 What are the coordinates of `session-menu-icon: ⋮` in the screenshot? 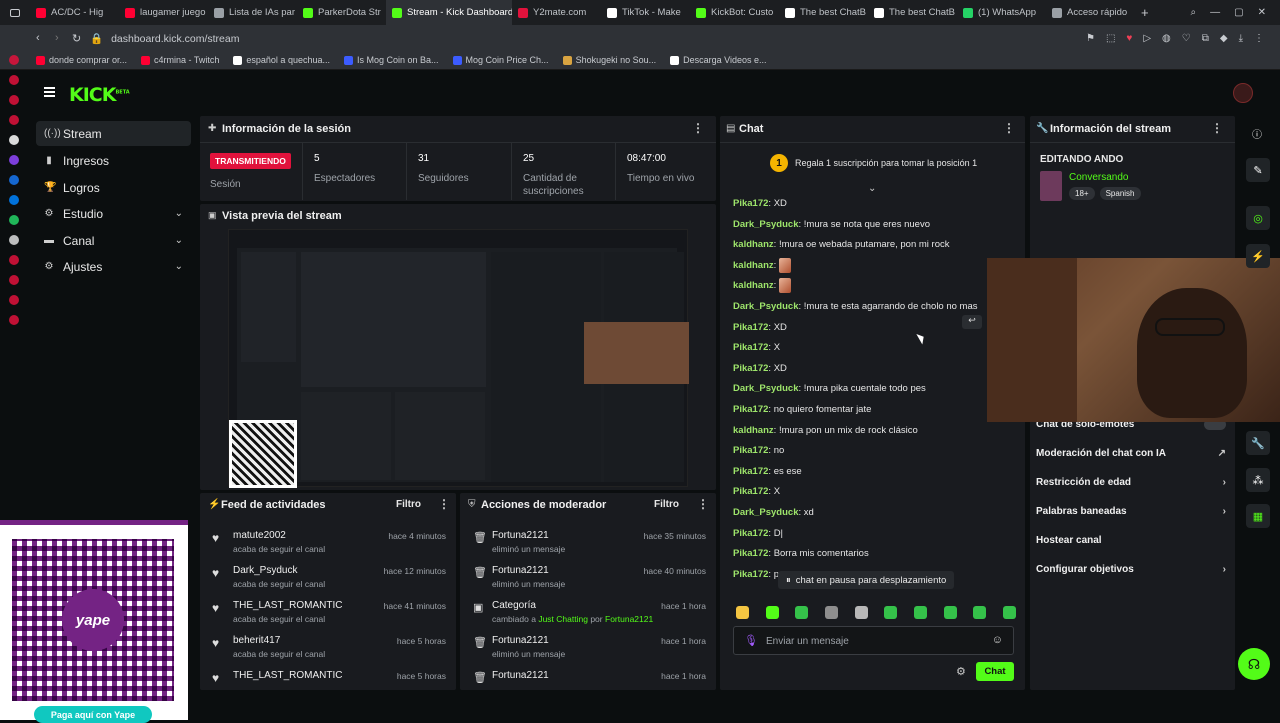 It's located at (698, 128).